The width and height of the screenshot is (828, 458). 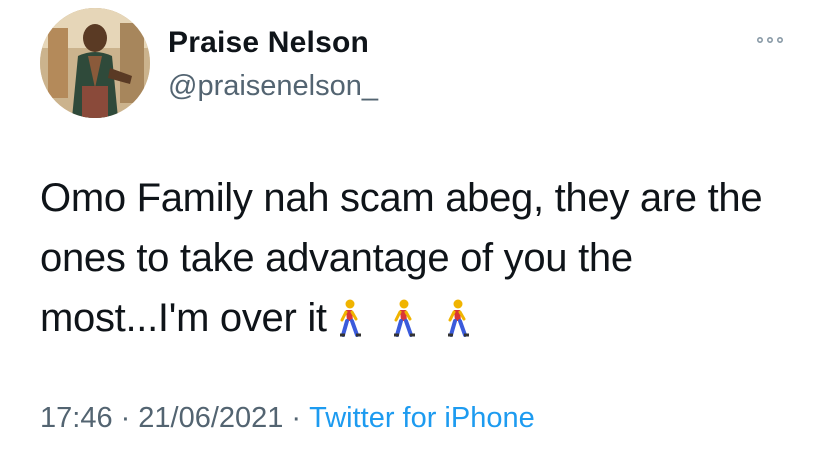 What do you see at coordinates (268, 43) in the screenshot?
I see `display-name: Praise Nelson` at bounding box center [268, 43].